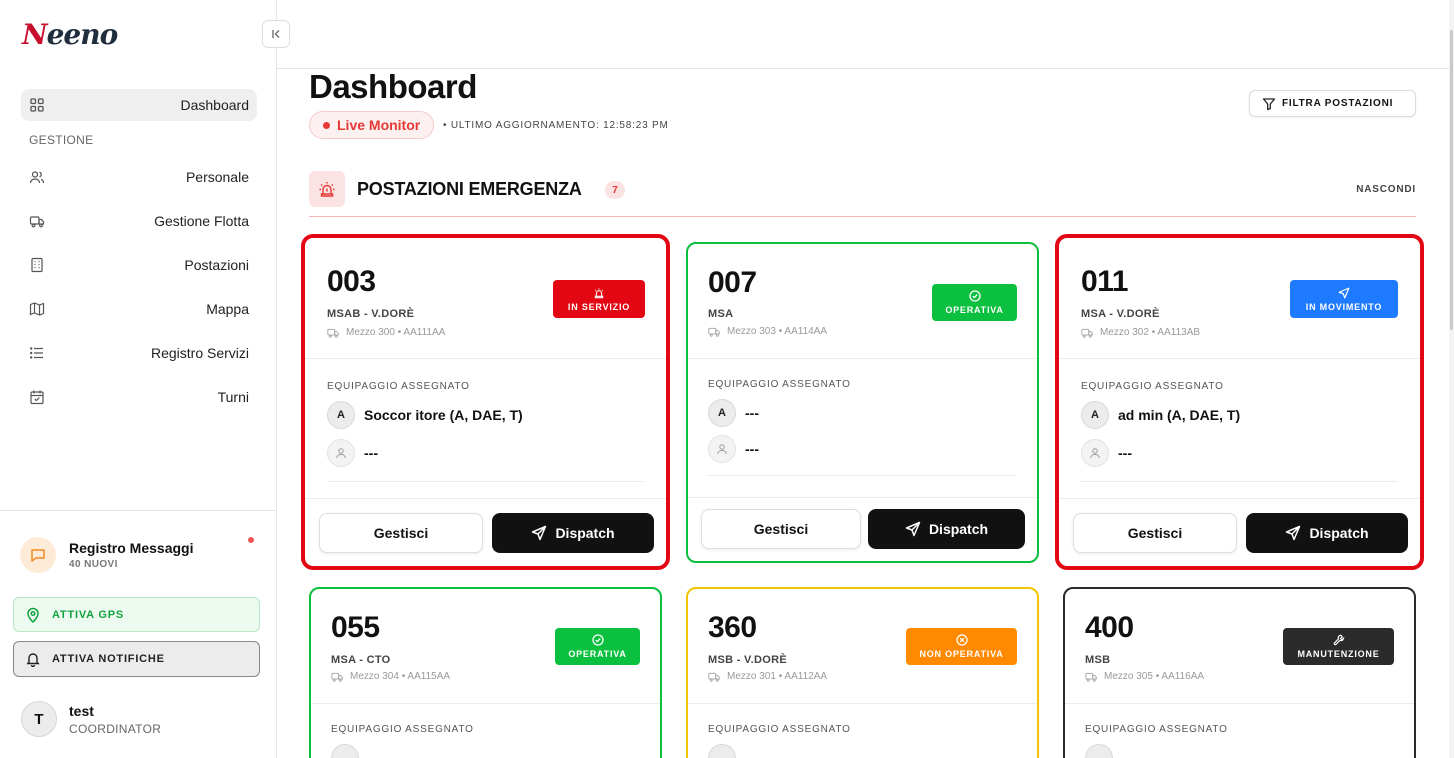 Image resolution: width=1454 pixels, height=758 pixels. I want to click on vehicle-info: Mezzo 305 • AA116AA, so click(1144, 676).